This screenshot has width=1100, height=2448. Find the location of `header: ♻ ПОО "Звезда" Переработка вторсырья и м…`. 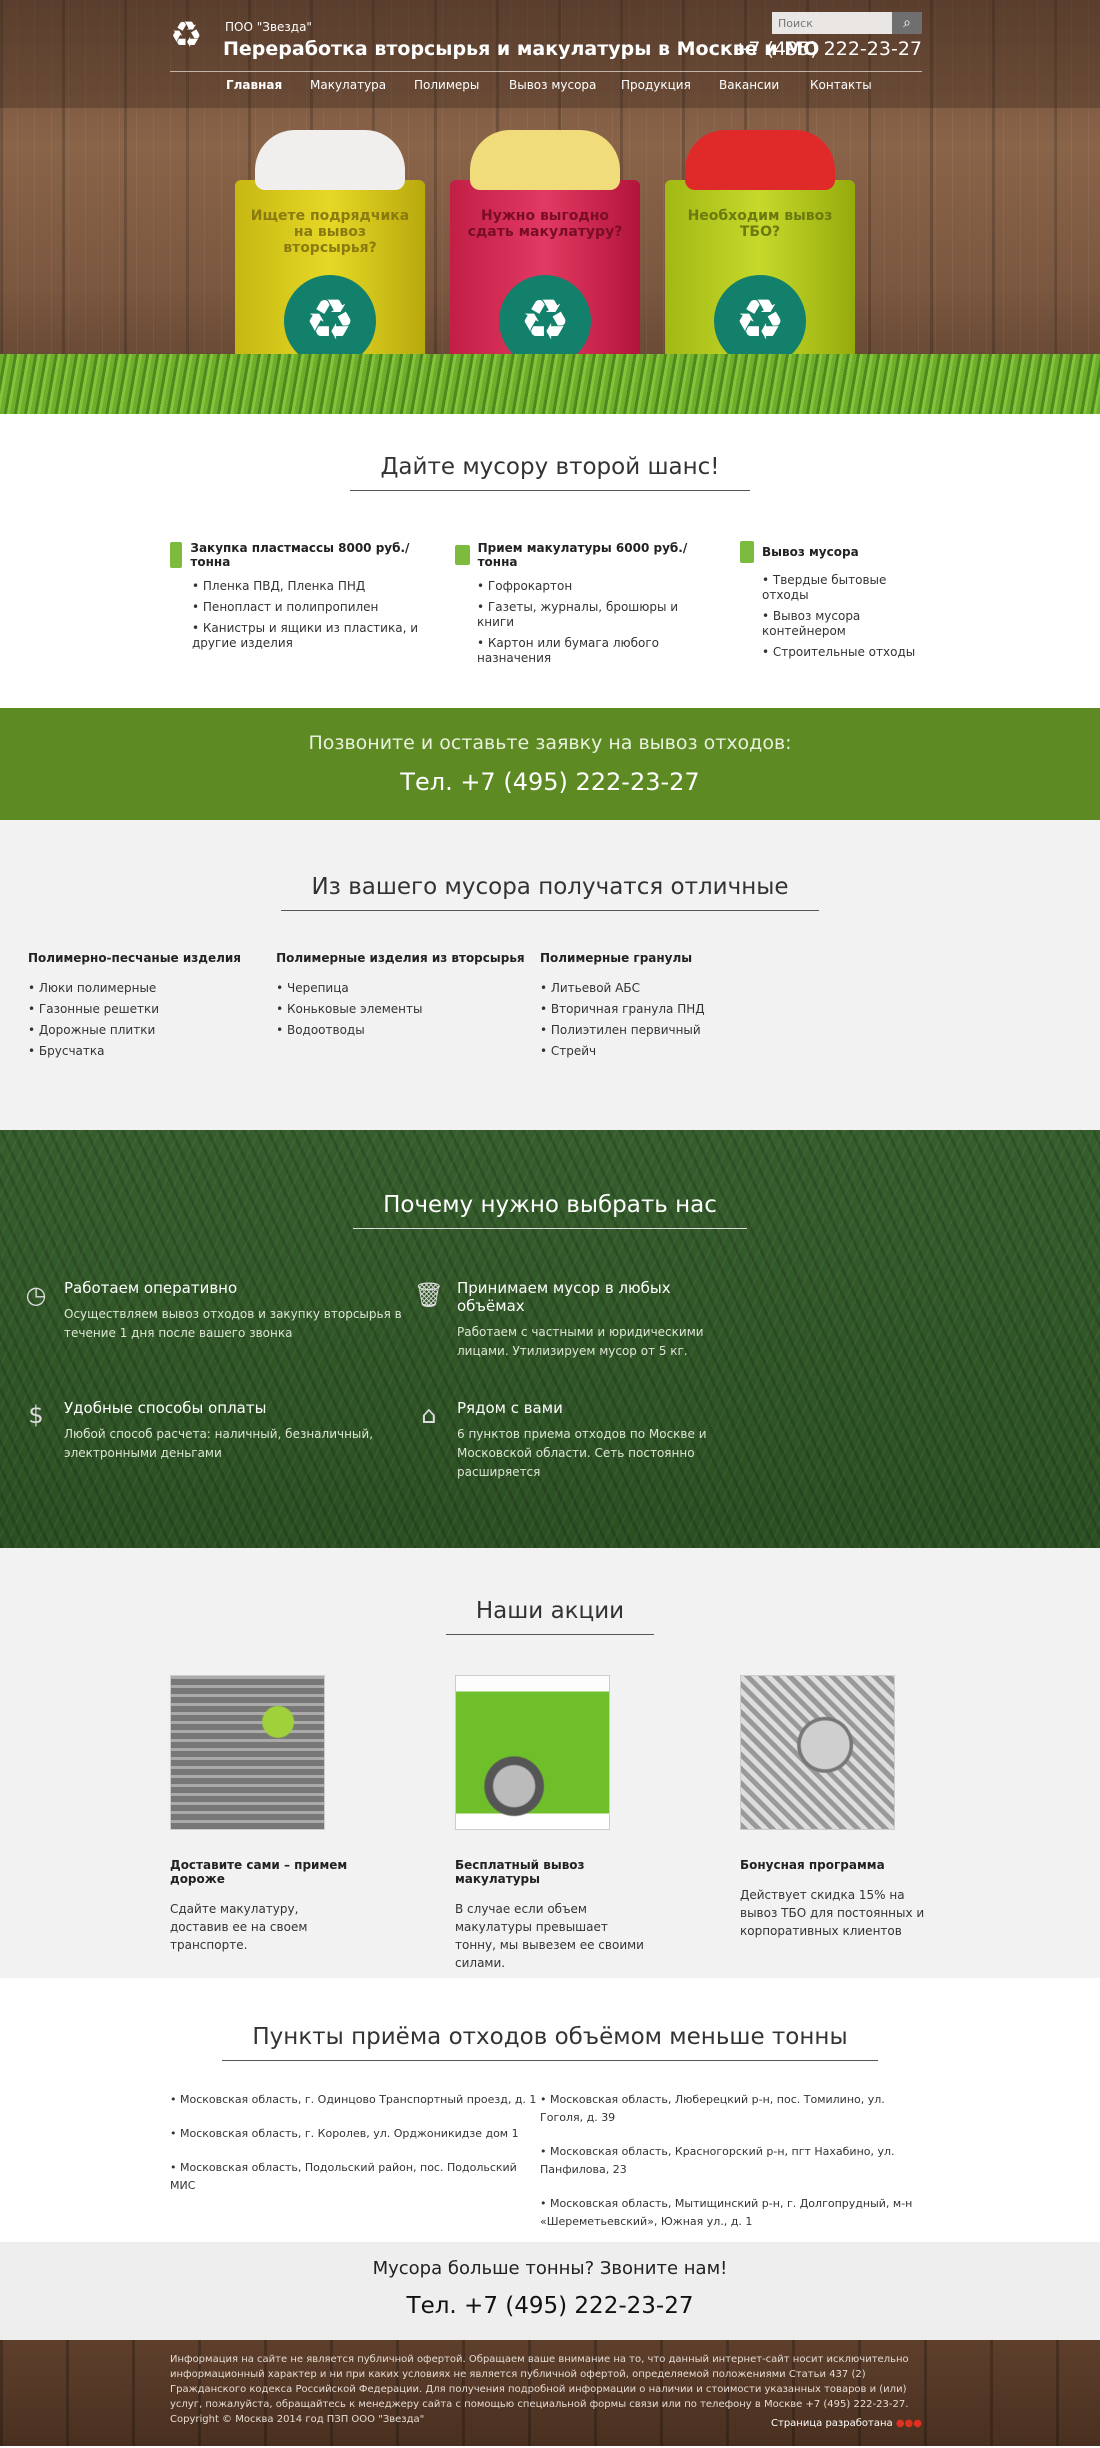

header: ♻ ПОО "Звезда" Переработка вторсырья и м… is located at coordinates (550, 54).